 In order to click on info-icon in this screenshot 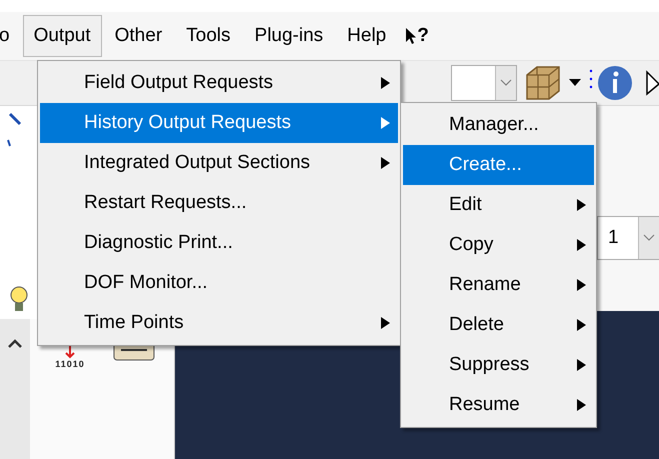, I will do `click(611, 83)`.